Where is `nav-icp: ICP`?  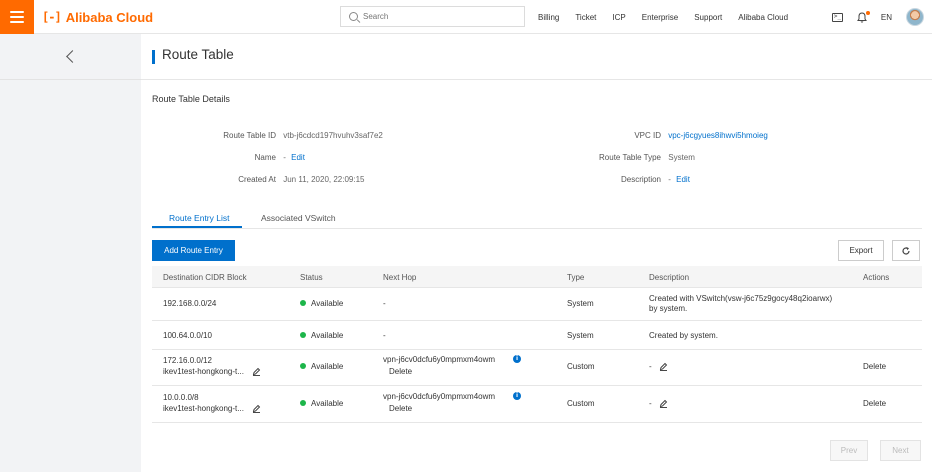
nav-icp: ICP is located at coordinates (618, 17).